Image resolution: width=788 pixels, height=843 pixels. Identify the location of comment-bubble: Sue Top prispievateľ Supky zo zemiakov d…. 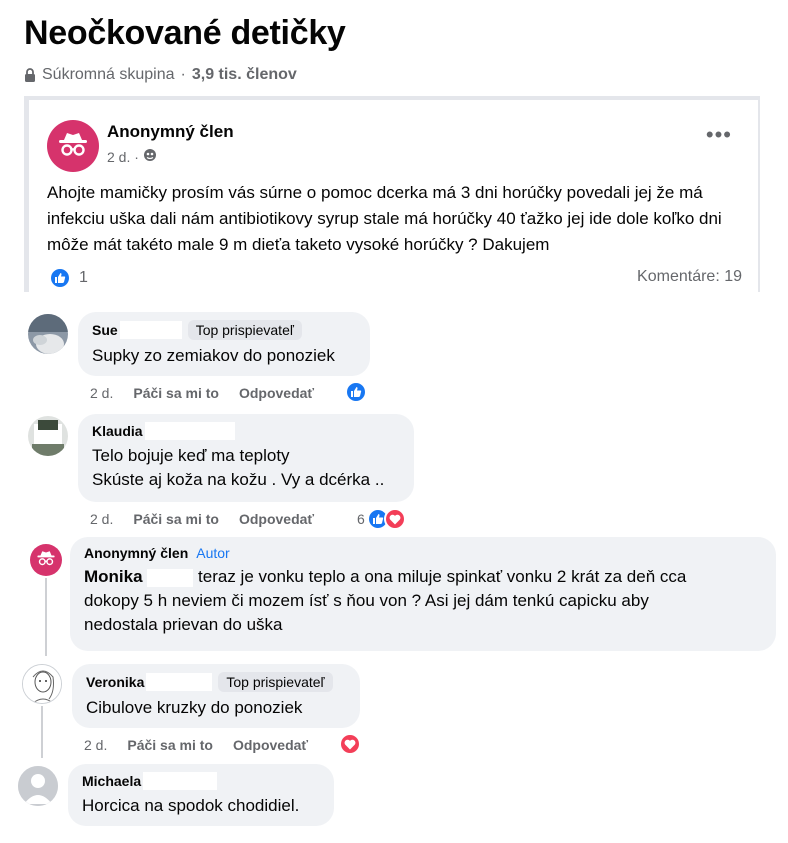
(224, 344).